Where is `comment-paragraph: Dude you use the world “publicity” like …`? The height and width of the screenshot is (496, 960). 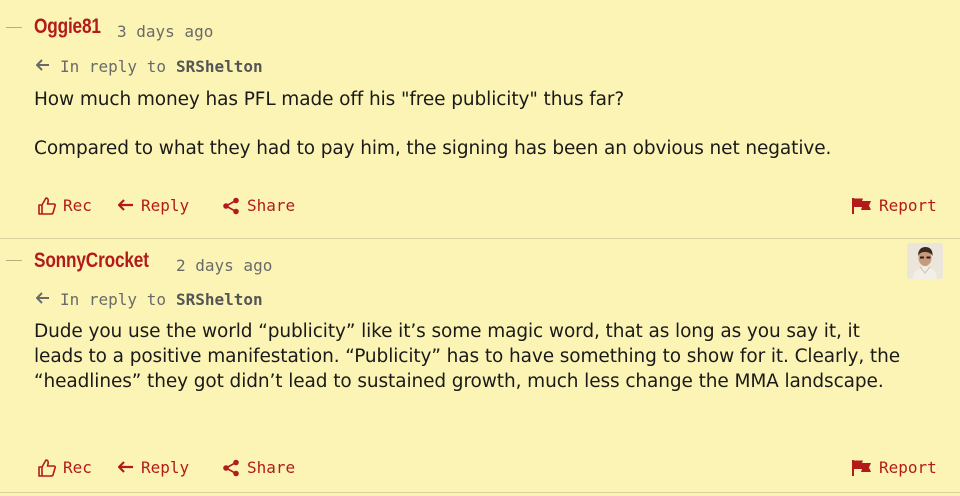 comment-paragraph: Dude you use the world “publicity” like … is located at coordinates (467, 356).